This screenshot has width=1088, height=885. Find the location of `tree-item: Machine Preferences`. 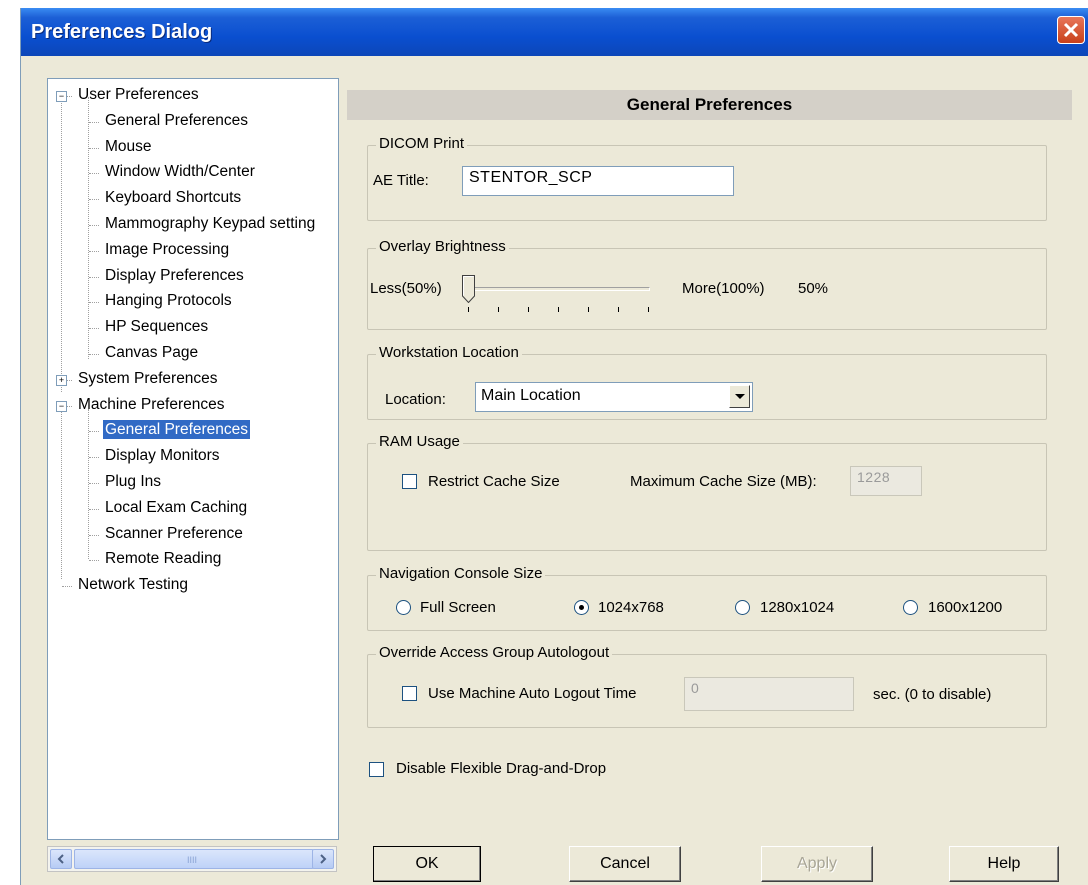

tree-item: Machine Preferences is located at coordinates (151, 405).